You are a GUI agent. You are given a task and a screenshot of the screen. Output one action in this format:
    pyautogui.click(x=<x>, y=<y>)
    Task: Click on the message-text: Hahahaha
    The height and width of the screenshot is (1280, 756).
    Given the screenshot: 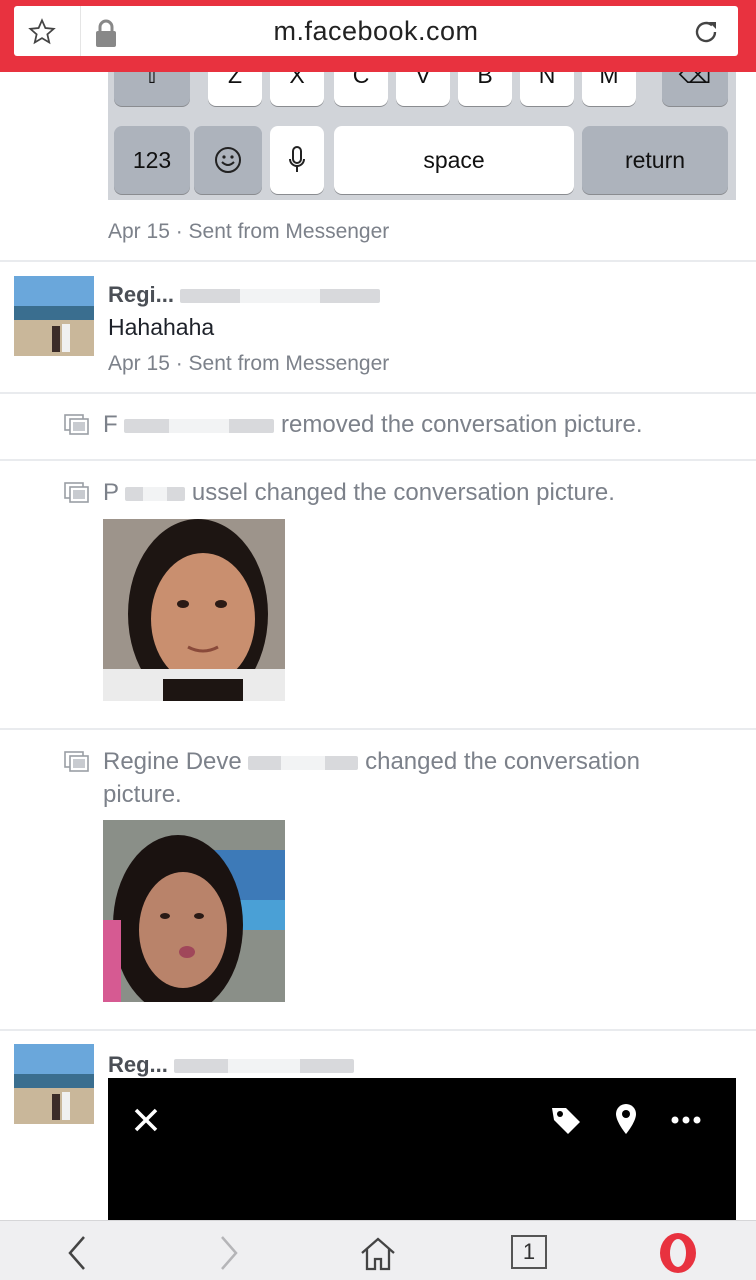 What is the action you would take?
    pyautogui.click(x=161, y=327)
    